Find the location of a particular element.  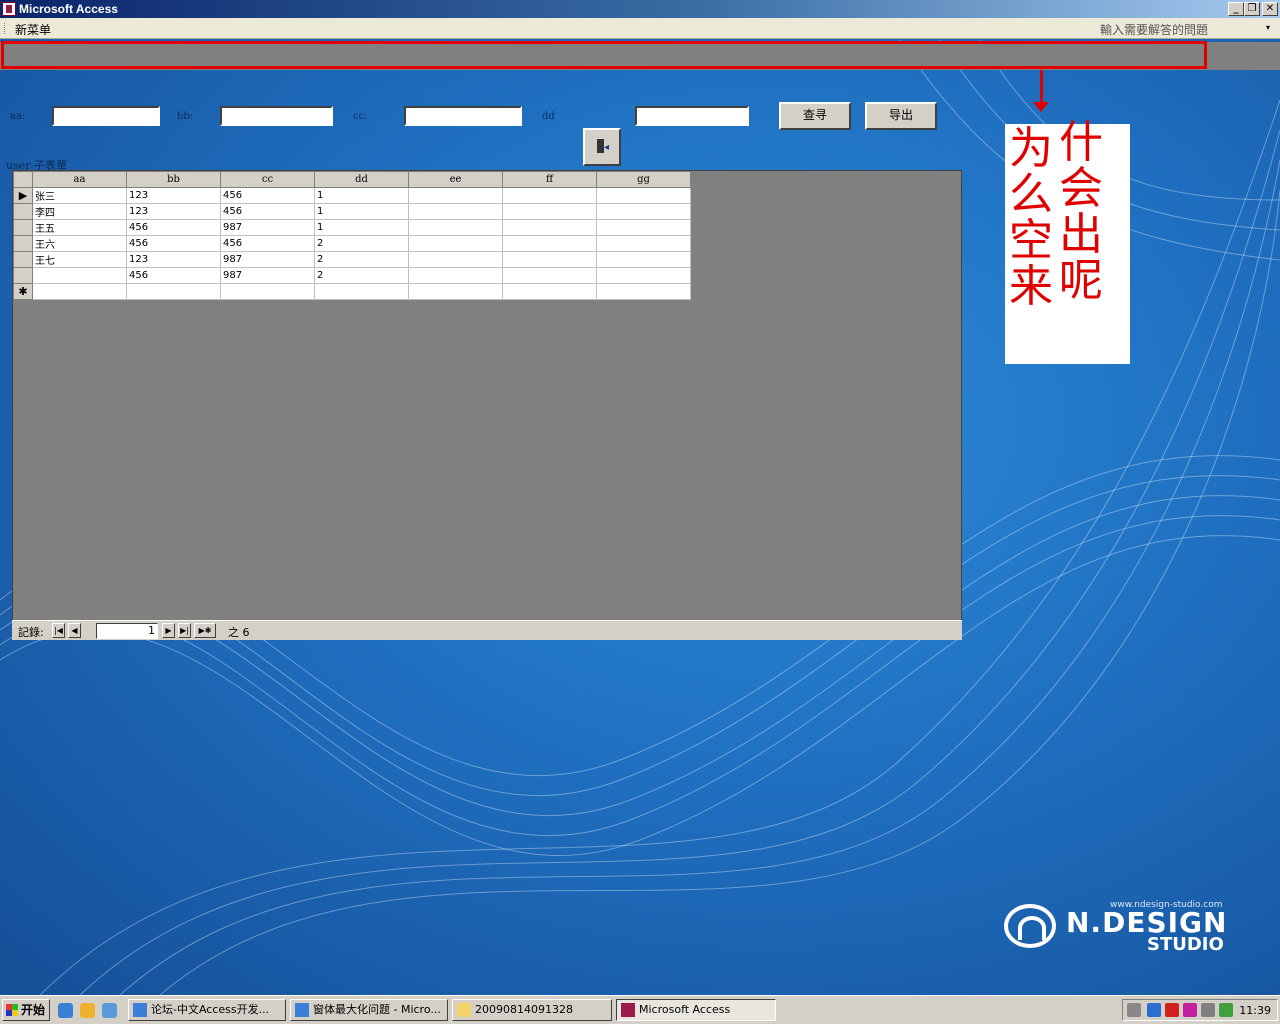

column-header-ee: ee is located at coordinates (455, 179).